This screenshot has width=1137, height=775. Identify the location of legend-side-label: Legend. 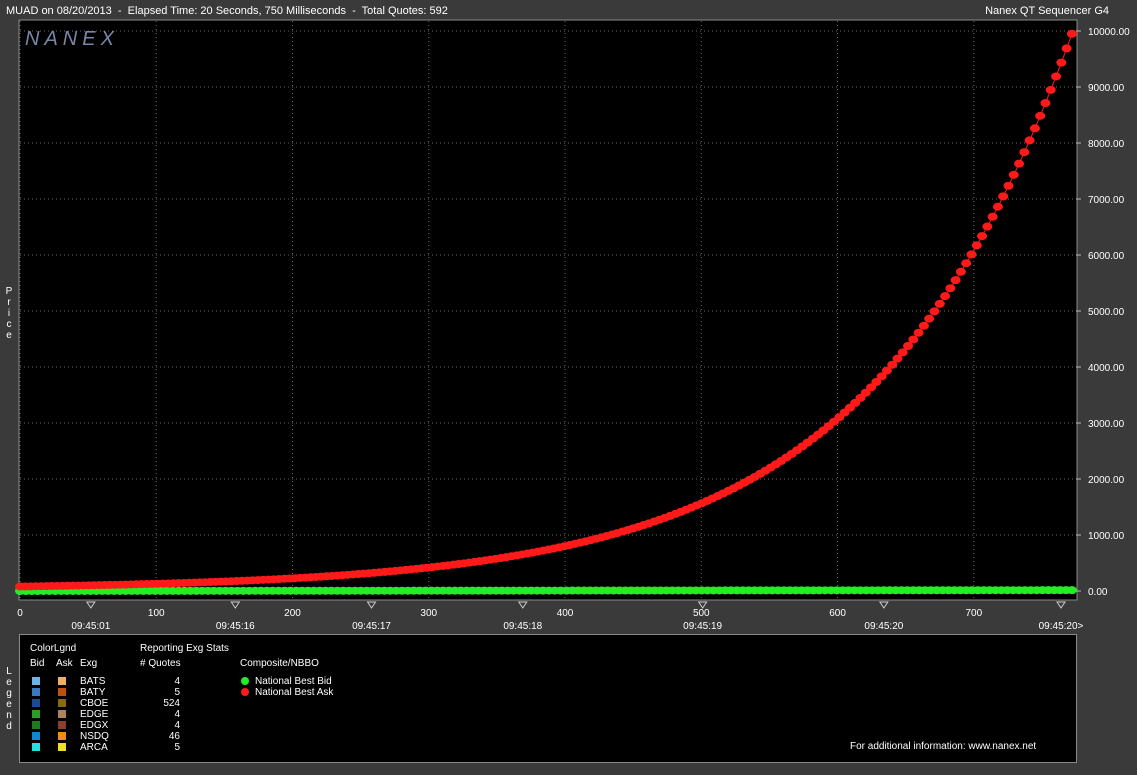
(9, 699).